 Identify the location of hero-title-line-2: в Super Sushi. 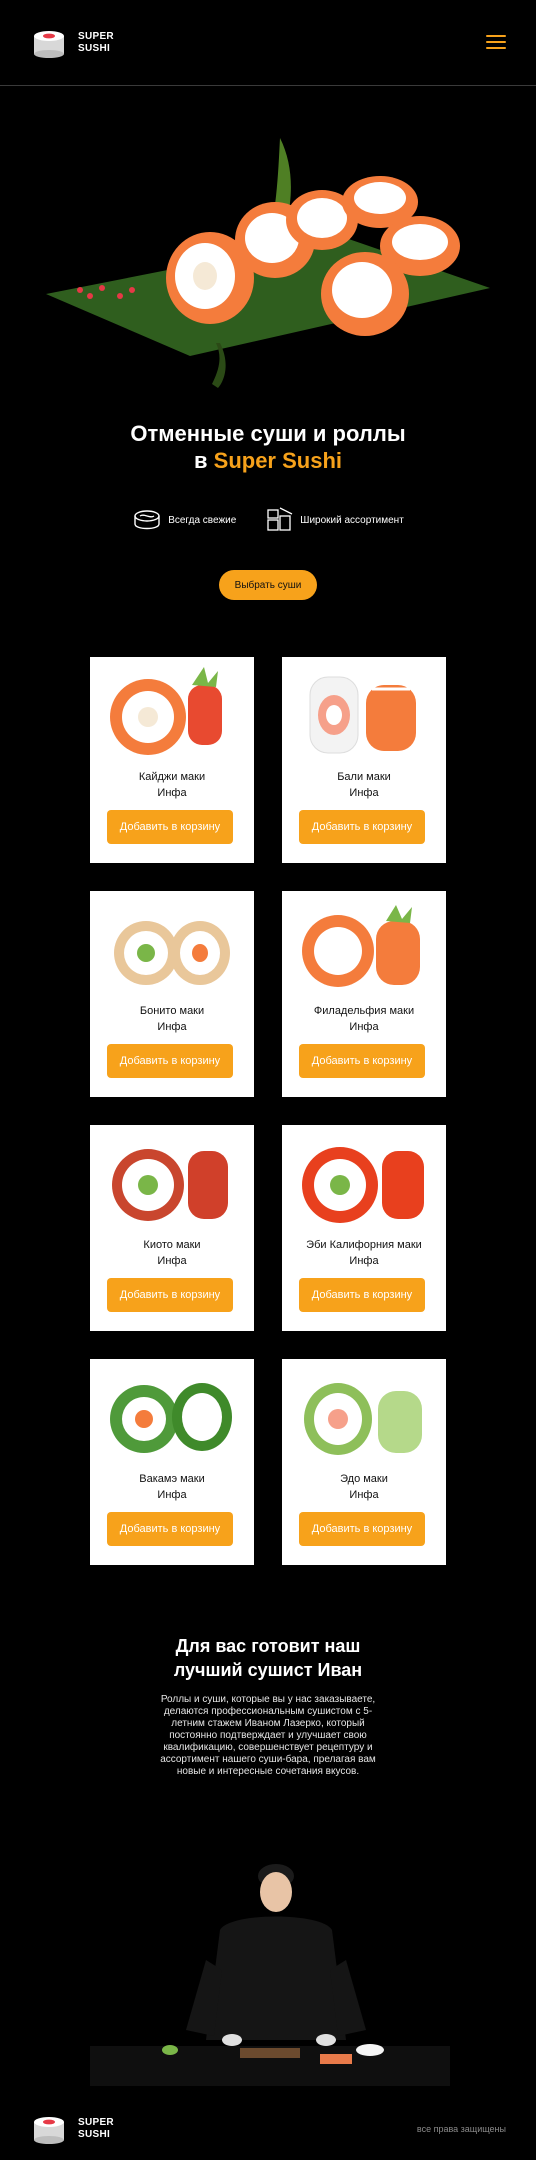
(268, 460).